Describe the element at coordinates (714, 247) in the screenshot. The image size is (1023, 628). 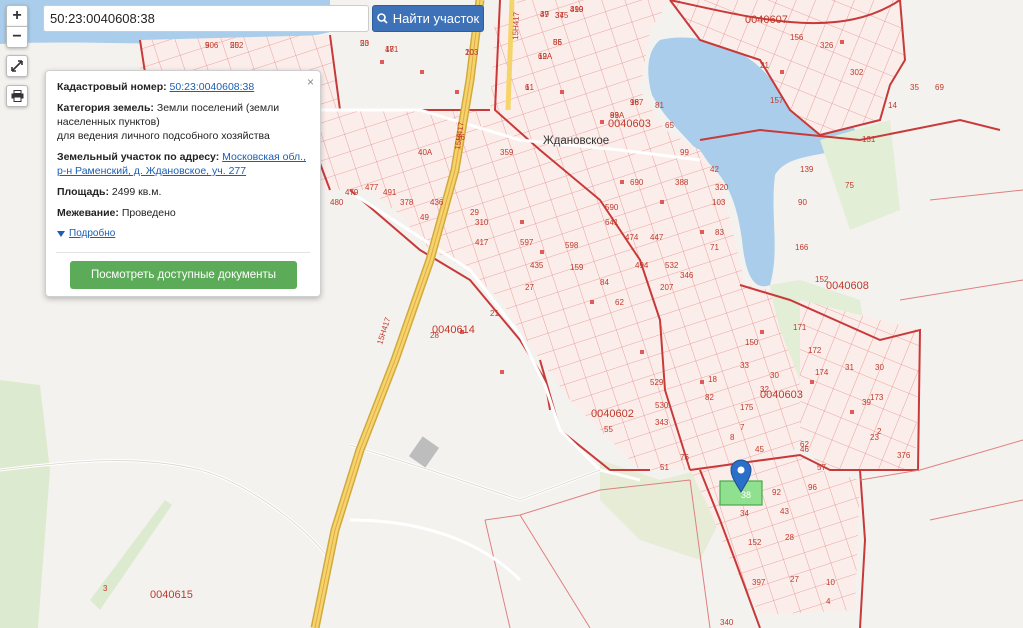
I see `parcel-number: 71` at that location.